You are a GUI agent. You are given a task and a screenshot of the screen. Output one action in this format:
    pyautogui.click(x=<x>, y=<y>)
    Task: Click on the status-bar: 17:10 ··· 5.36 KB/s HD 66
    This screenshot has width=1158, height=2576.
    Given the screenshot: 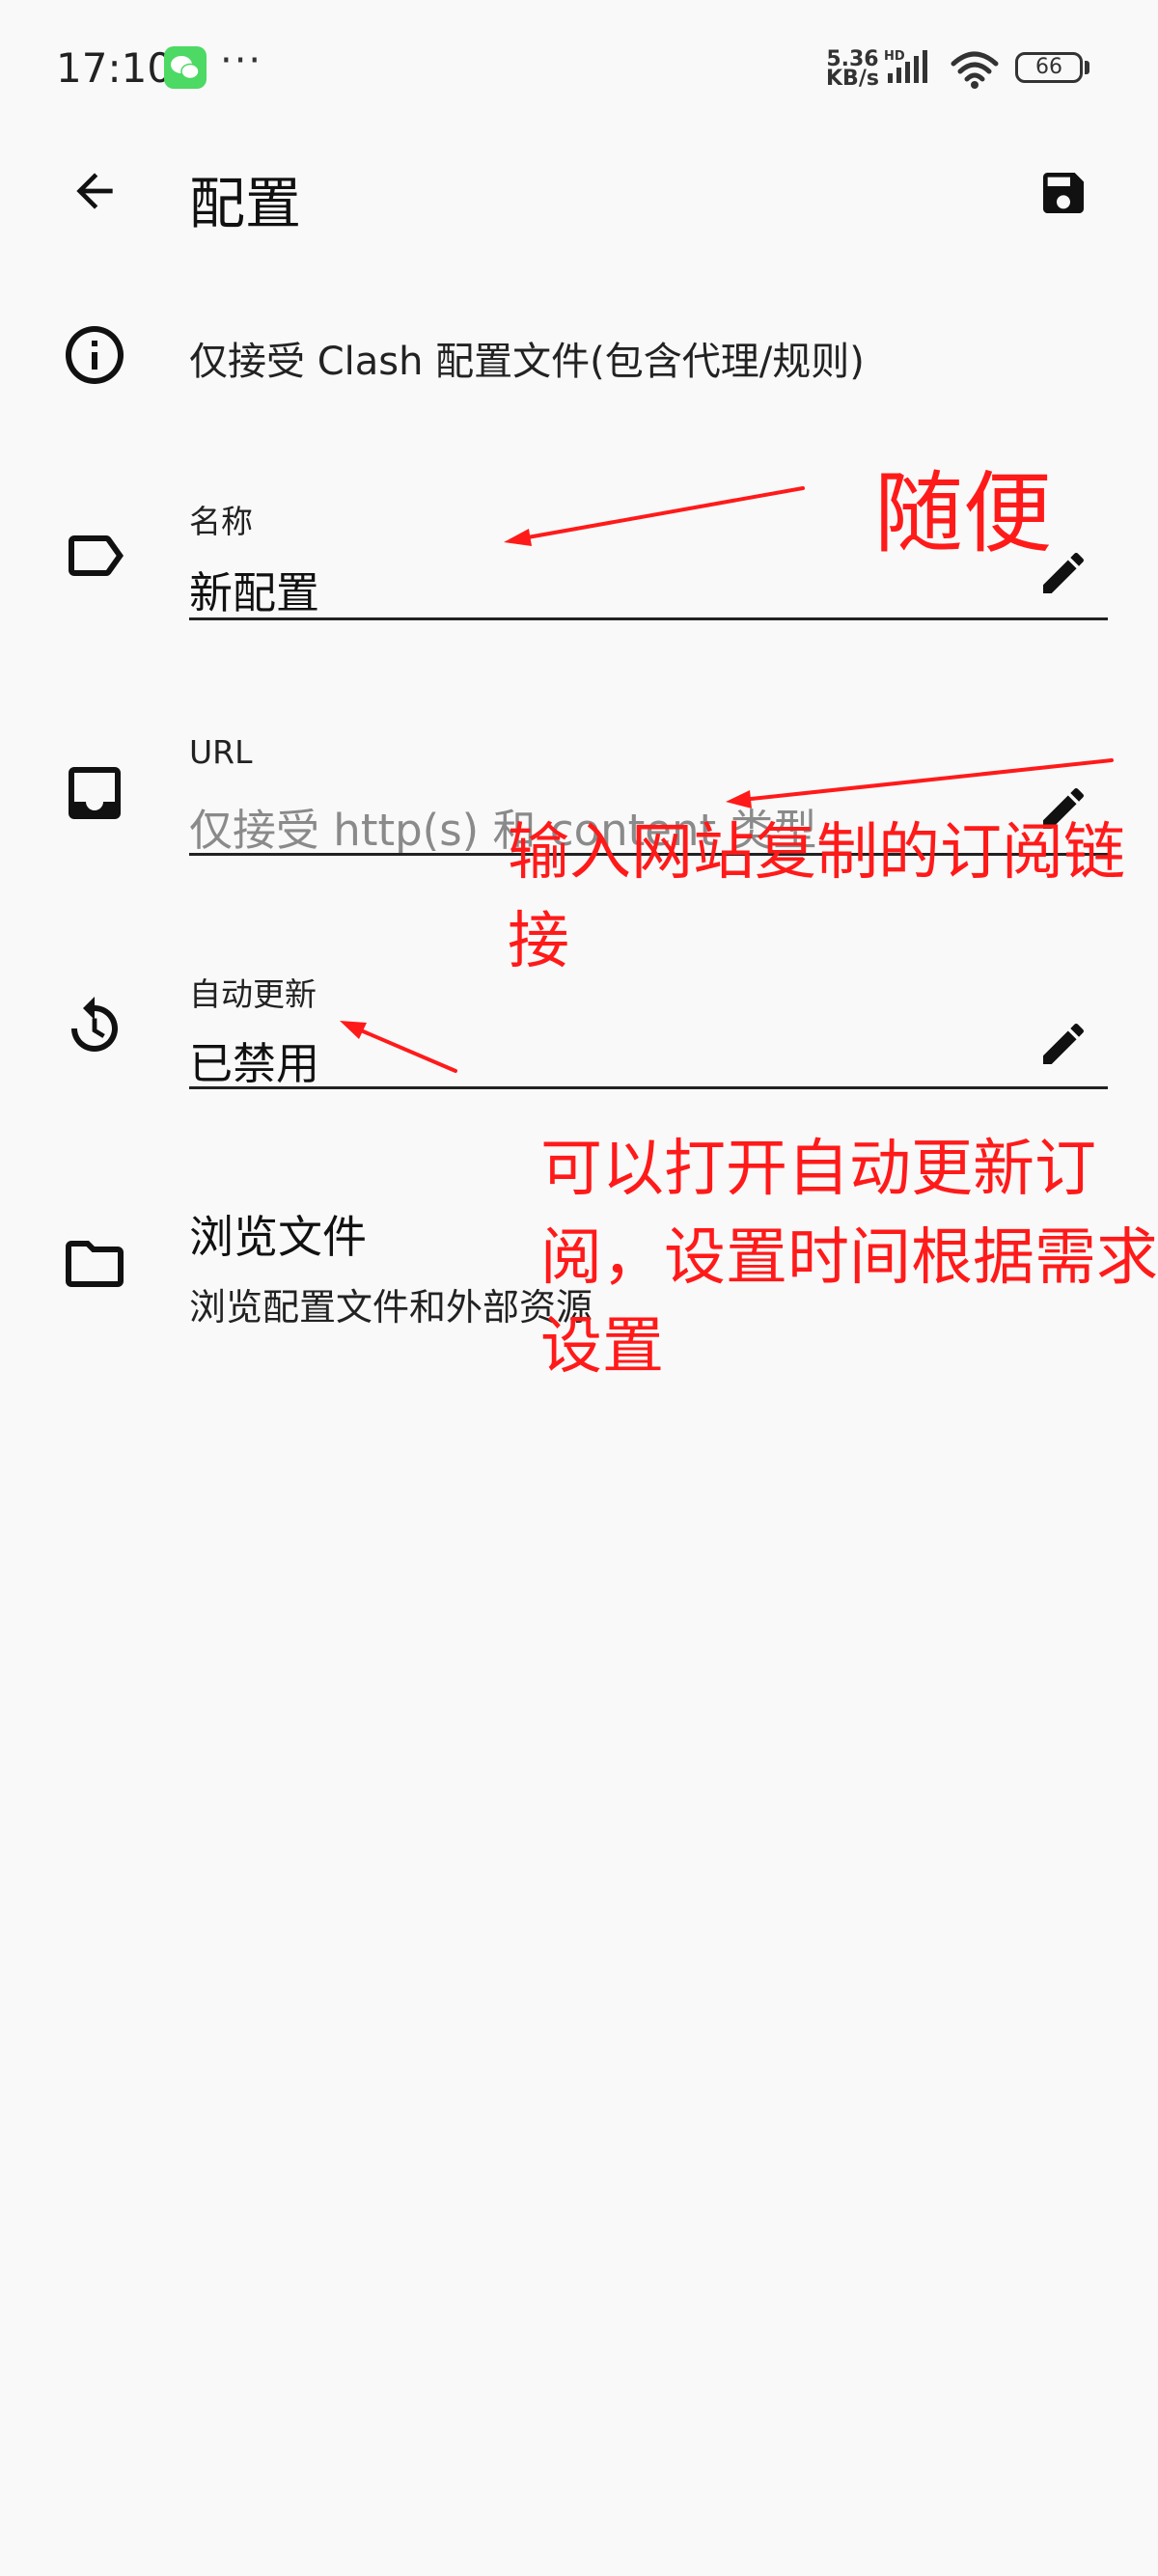 What is the action you would take?
    pyautogui.click(x=579, y=67)
    